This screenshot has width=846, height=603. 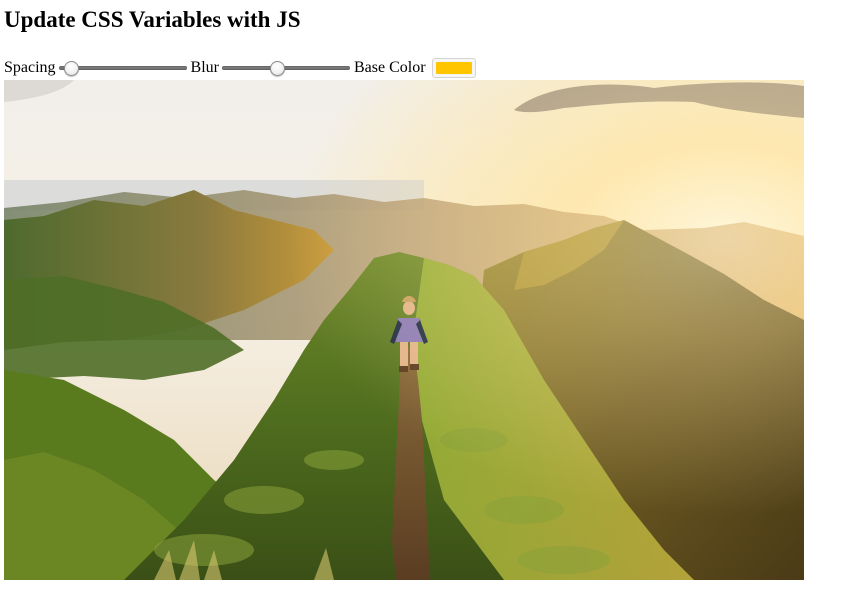 I want to click on controls-bar: Spacing Blur Base Color, so click(x=240, y=68).